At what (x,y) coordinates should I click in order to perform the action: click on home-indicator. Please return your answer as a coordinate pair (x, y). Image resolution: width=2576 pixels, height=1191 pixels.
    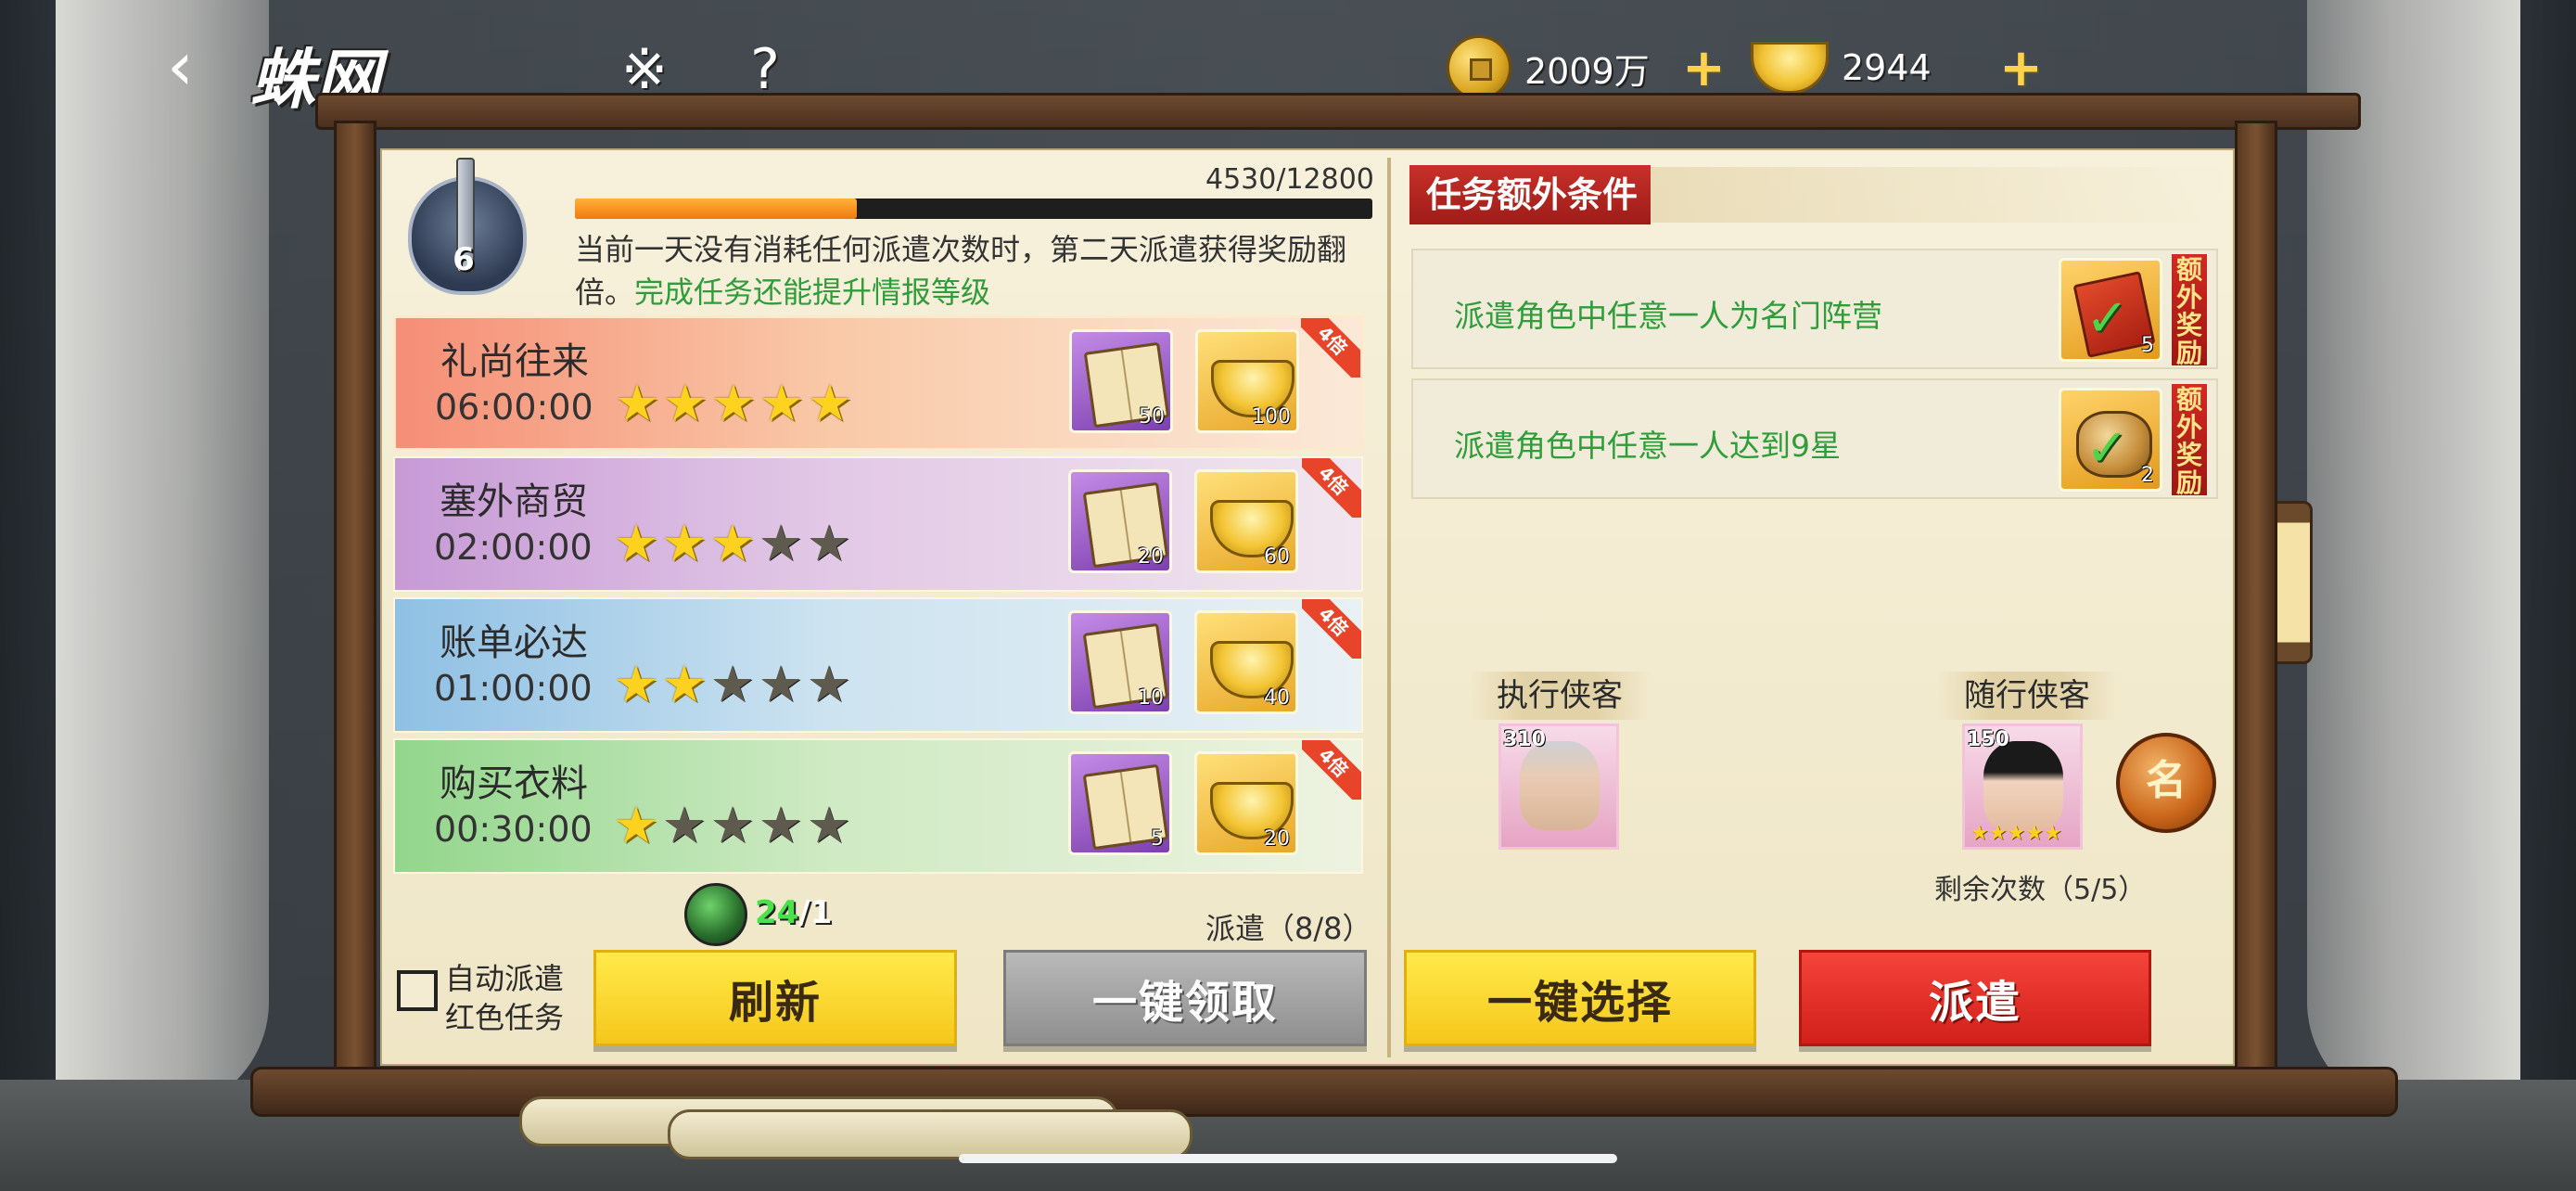
    Looking at the image, I should click on (1288, 1158).